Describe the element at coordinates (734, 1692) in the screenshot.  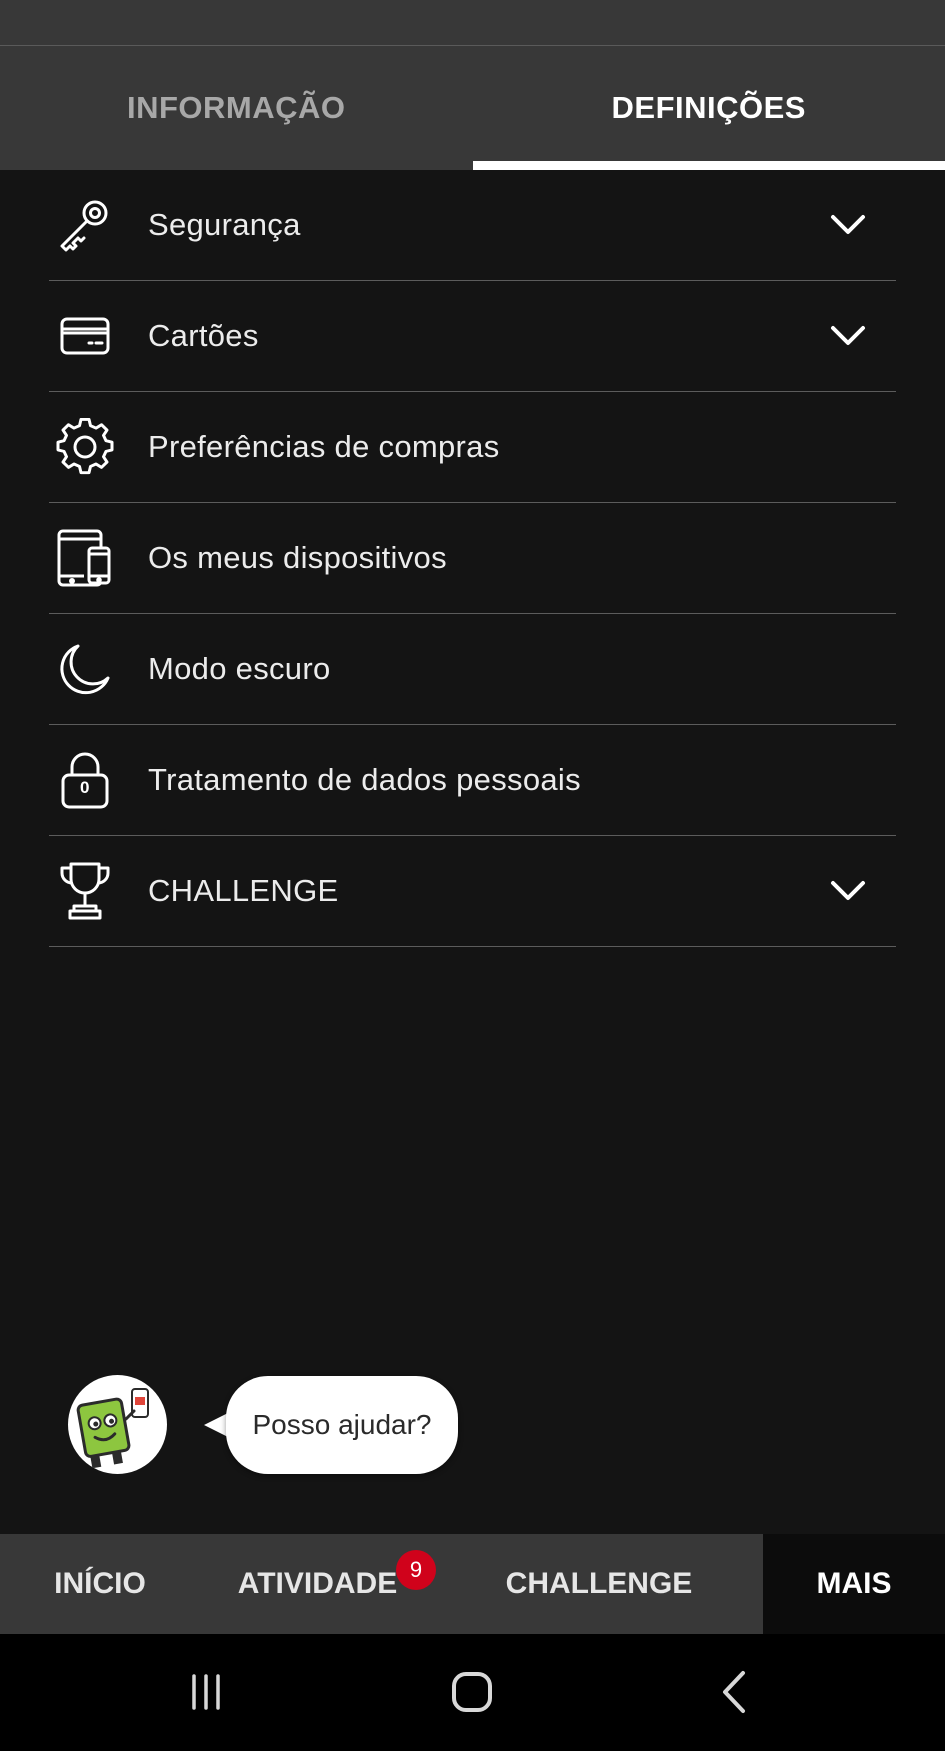
I see `back-icon` at that location.